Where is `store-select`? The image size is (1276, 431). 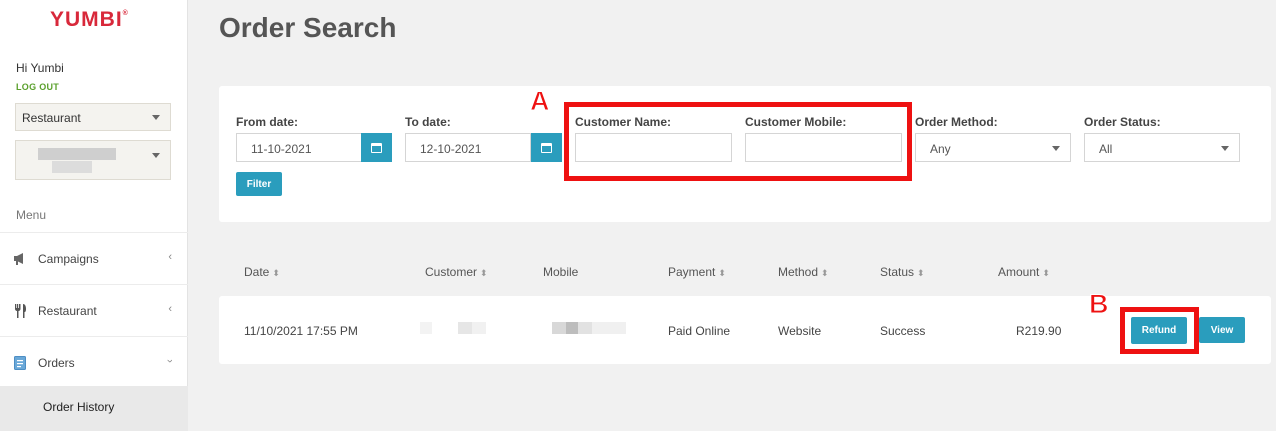 store-select is located at coordinates (93, 160).